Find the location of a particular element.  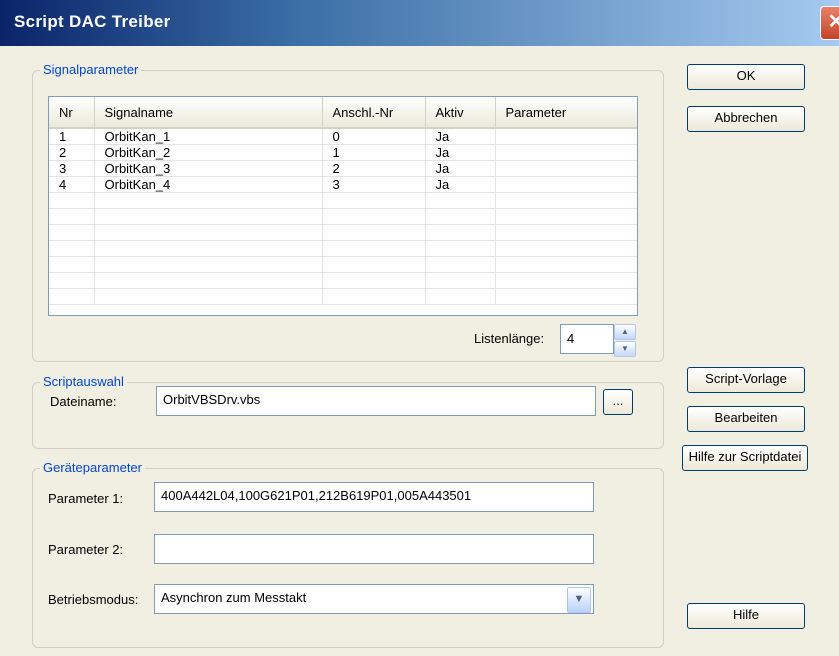

table-row: 3 OrbitKan_3 2 Ja is located at coordinates (343, 168).